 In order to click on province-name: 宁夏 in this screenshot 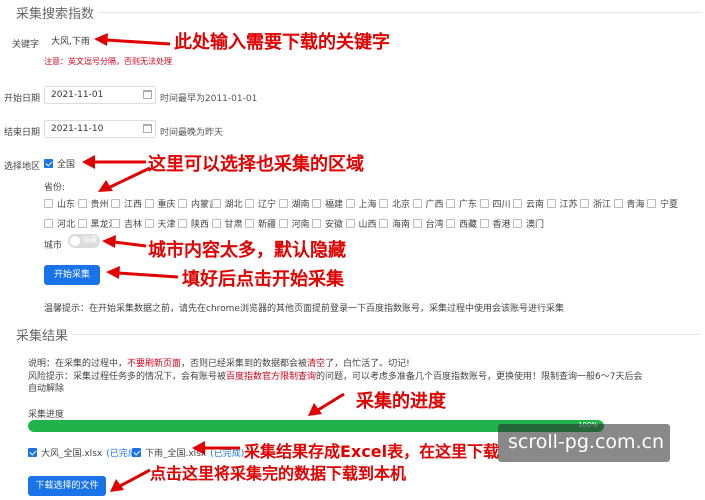, I will do `click(669, 205)`.